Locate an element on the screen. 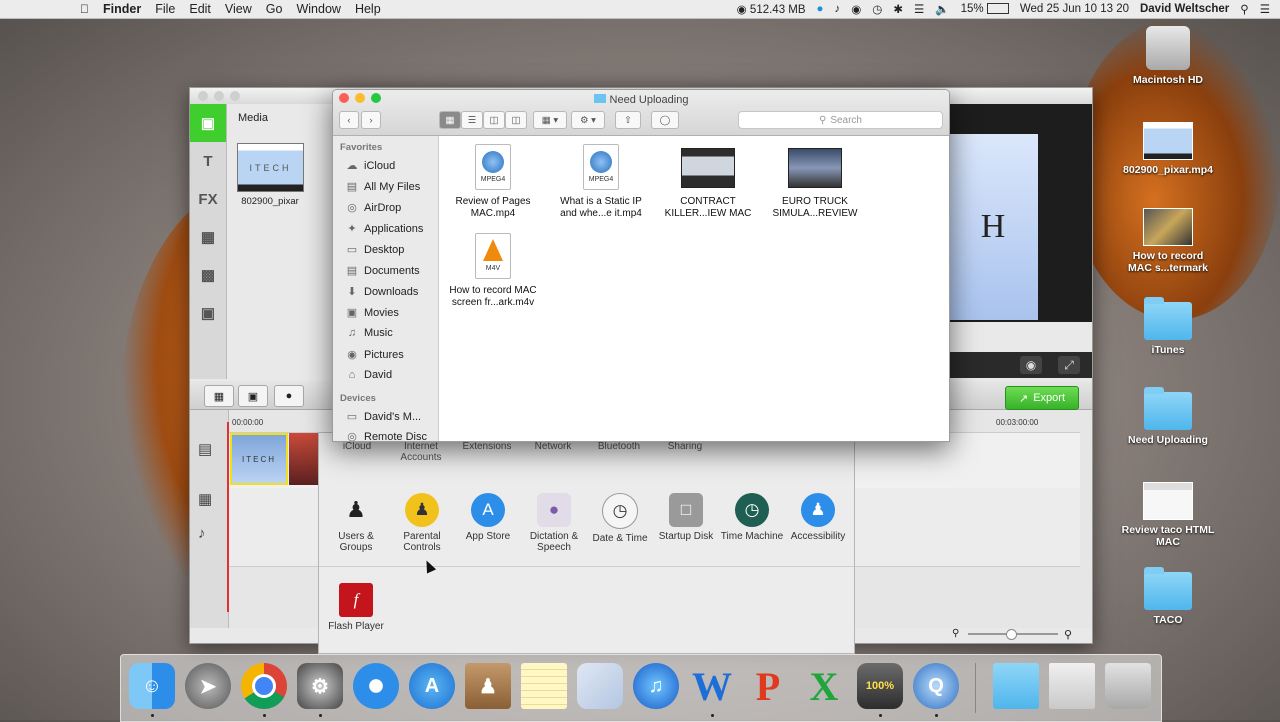 This screenshot has width=1280, height=722. arrange-button: ▦ ▾ is located at coordinates (550, 120).